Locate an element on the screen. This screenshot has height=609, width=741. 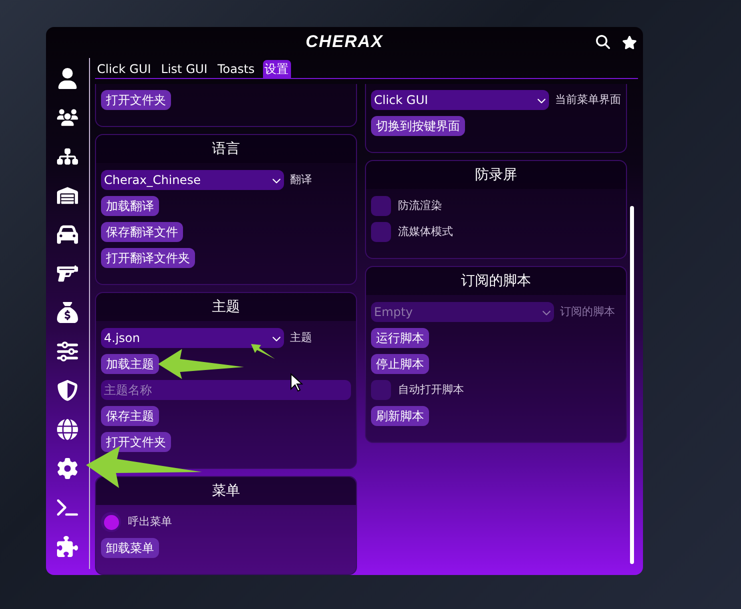
sliders-icon is located at coordinates (67, 351).